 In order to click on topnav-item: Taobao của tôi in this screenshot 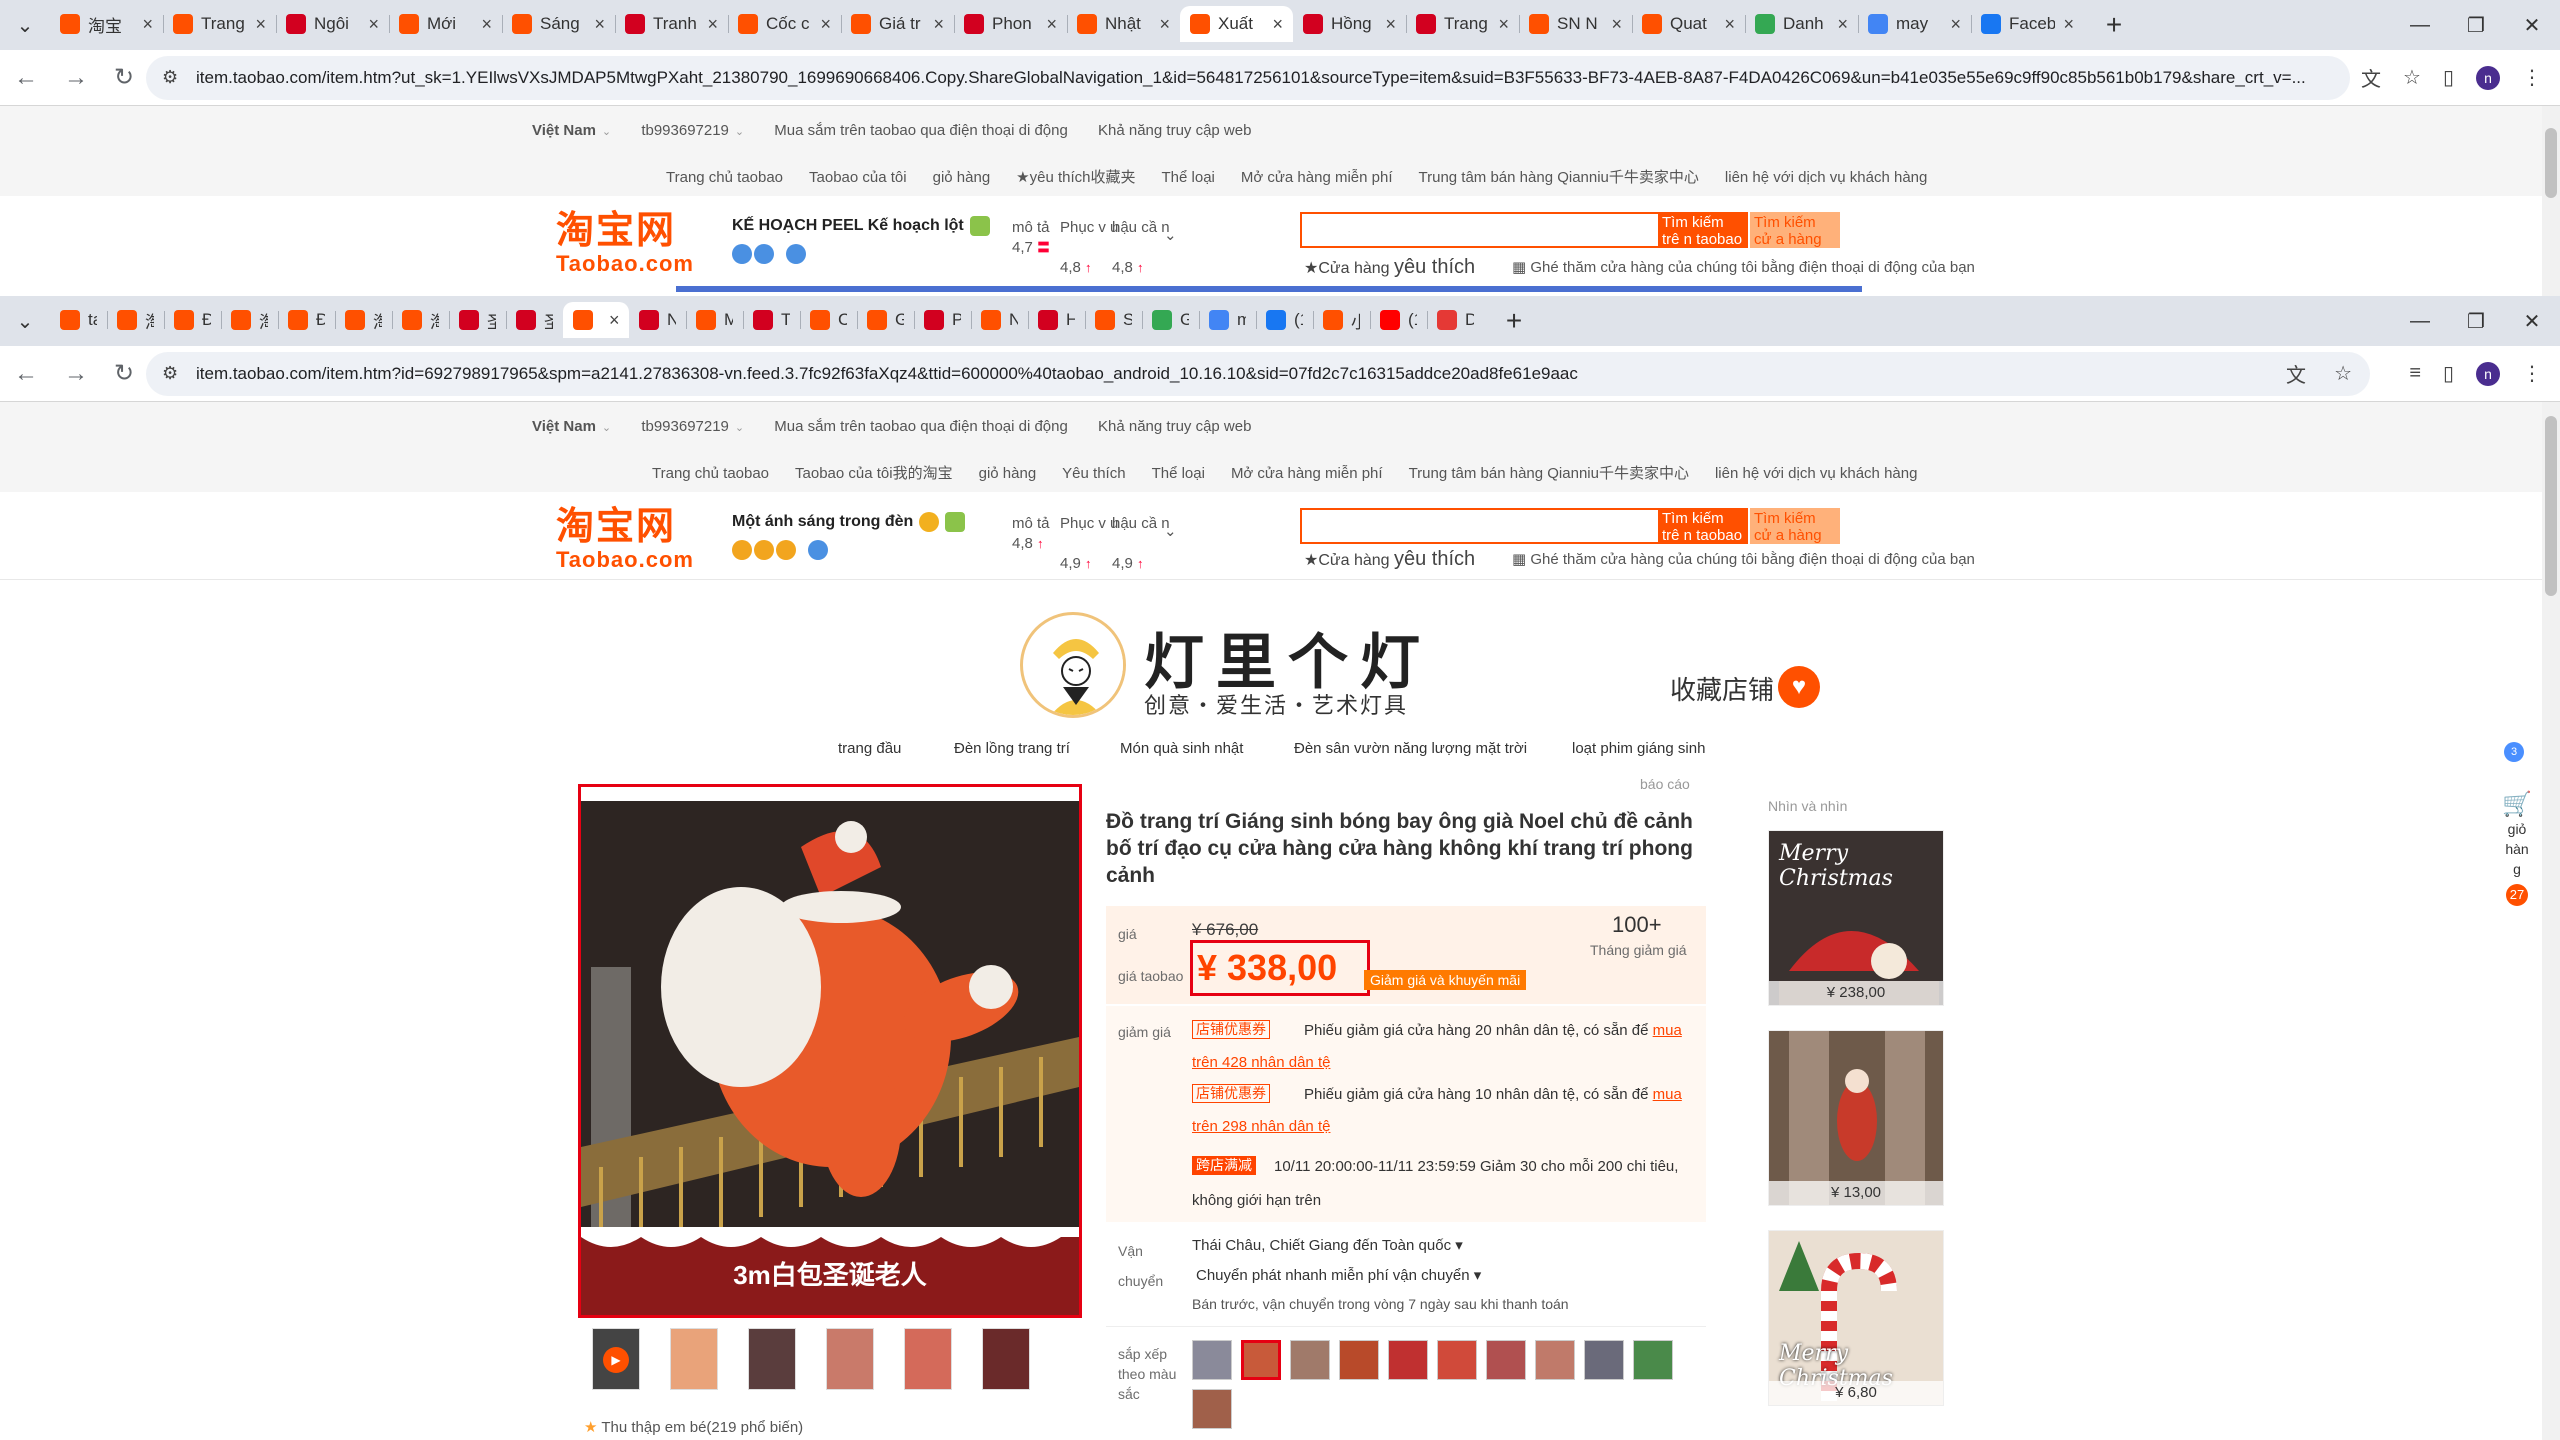, I will do `click(858, 177)`.